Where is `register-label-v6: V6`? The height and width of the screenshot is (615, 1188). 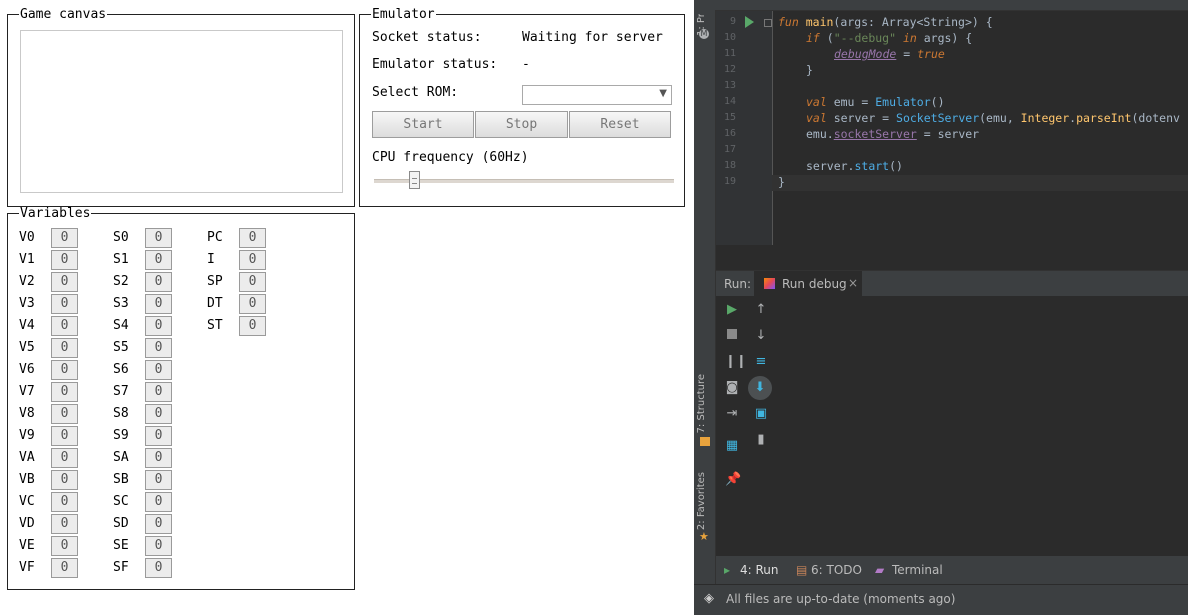
register-label-v6: V6 is located at coordinates (27, 369).